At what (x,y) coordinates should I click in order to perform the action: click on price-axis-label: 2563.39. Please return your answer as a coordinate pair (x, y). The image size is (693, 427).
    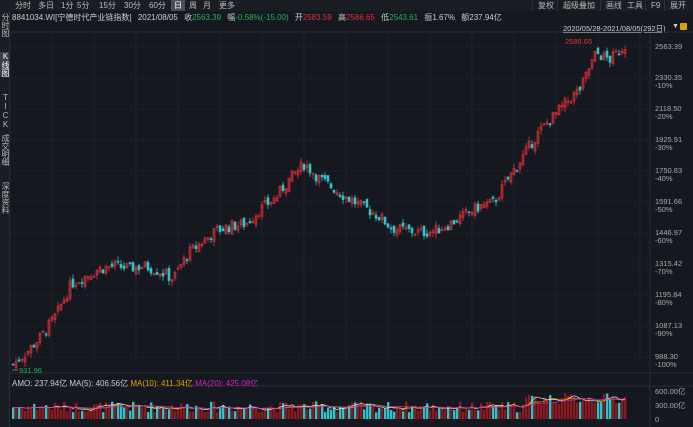
    Looking at the image, I should click on (668, 47).